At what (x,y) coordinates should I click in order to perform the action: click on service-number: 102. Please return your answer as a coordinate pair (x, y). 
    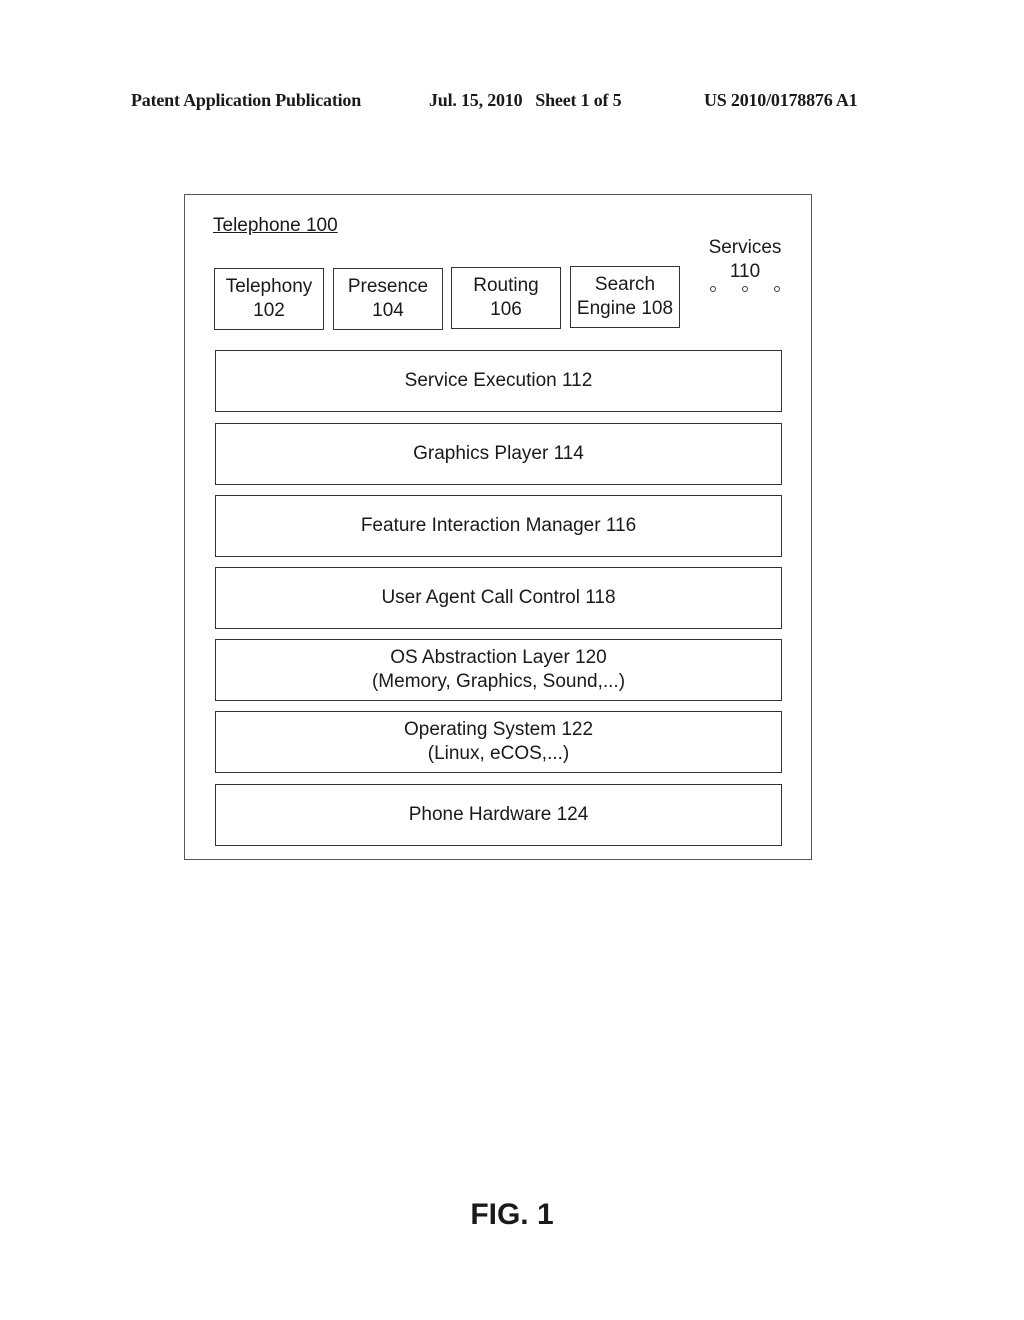
    Looking at the image, I should click on (269, 310).